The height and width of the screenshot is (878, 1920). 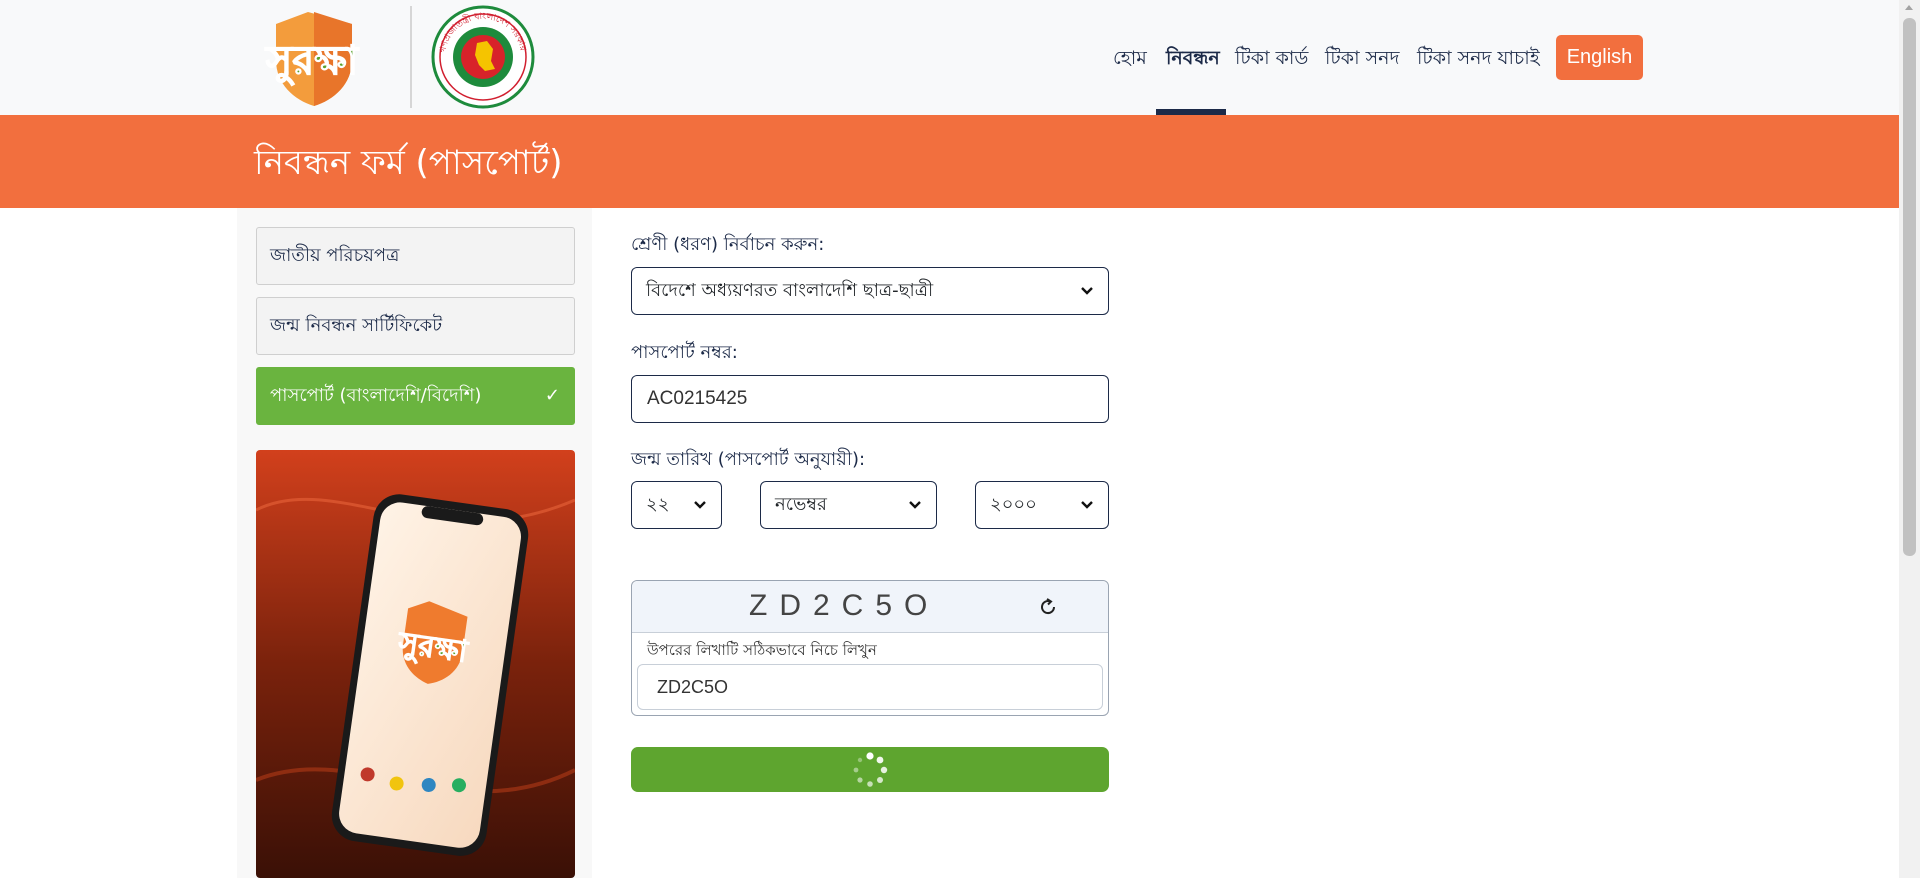 What do you see at coordinates (801, 504) in the screenshot?
I see `dob-month-value: নভেম্বর` at bounding box center [801, 504].